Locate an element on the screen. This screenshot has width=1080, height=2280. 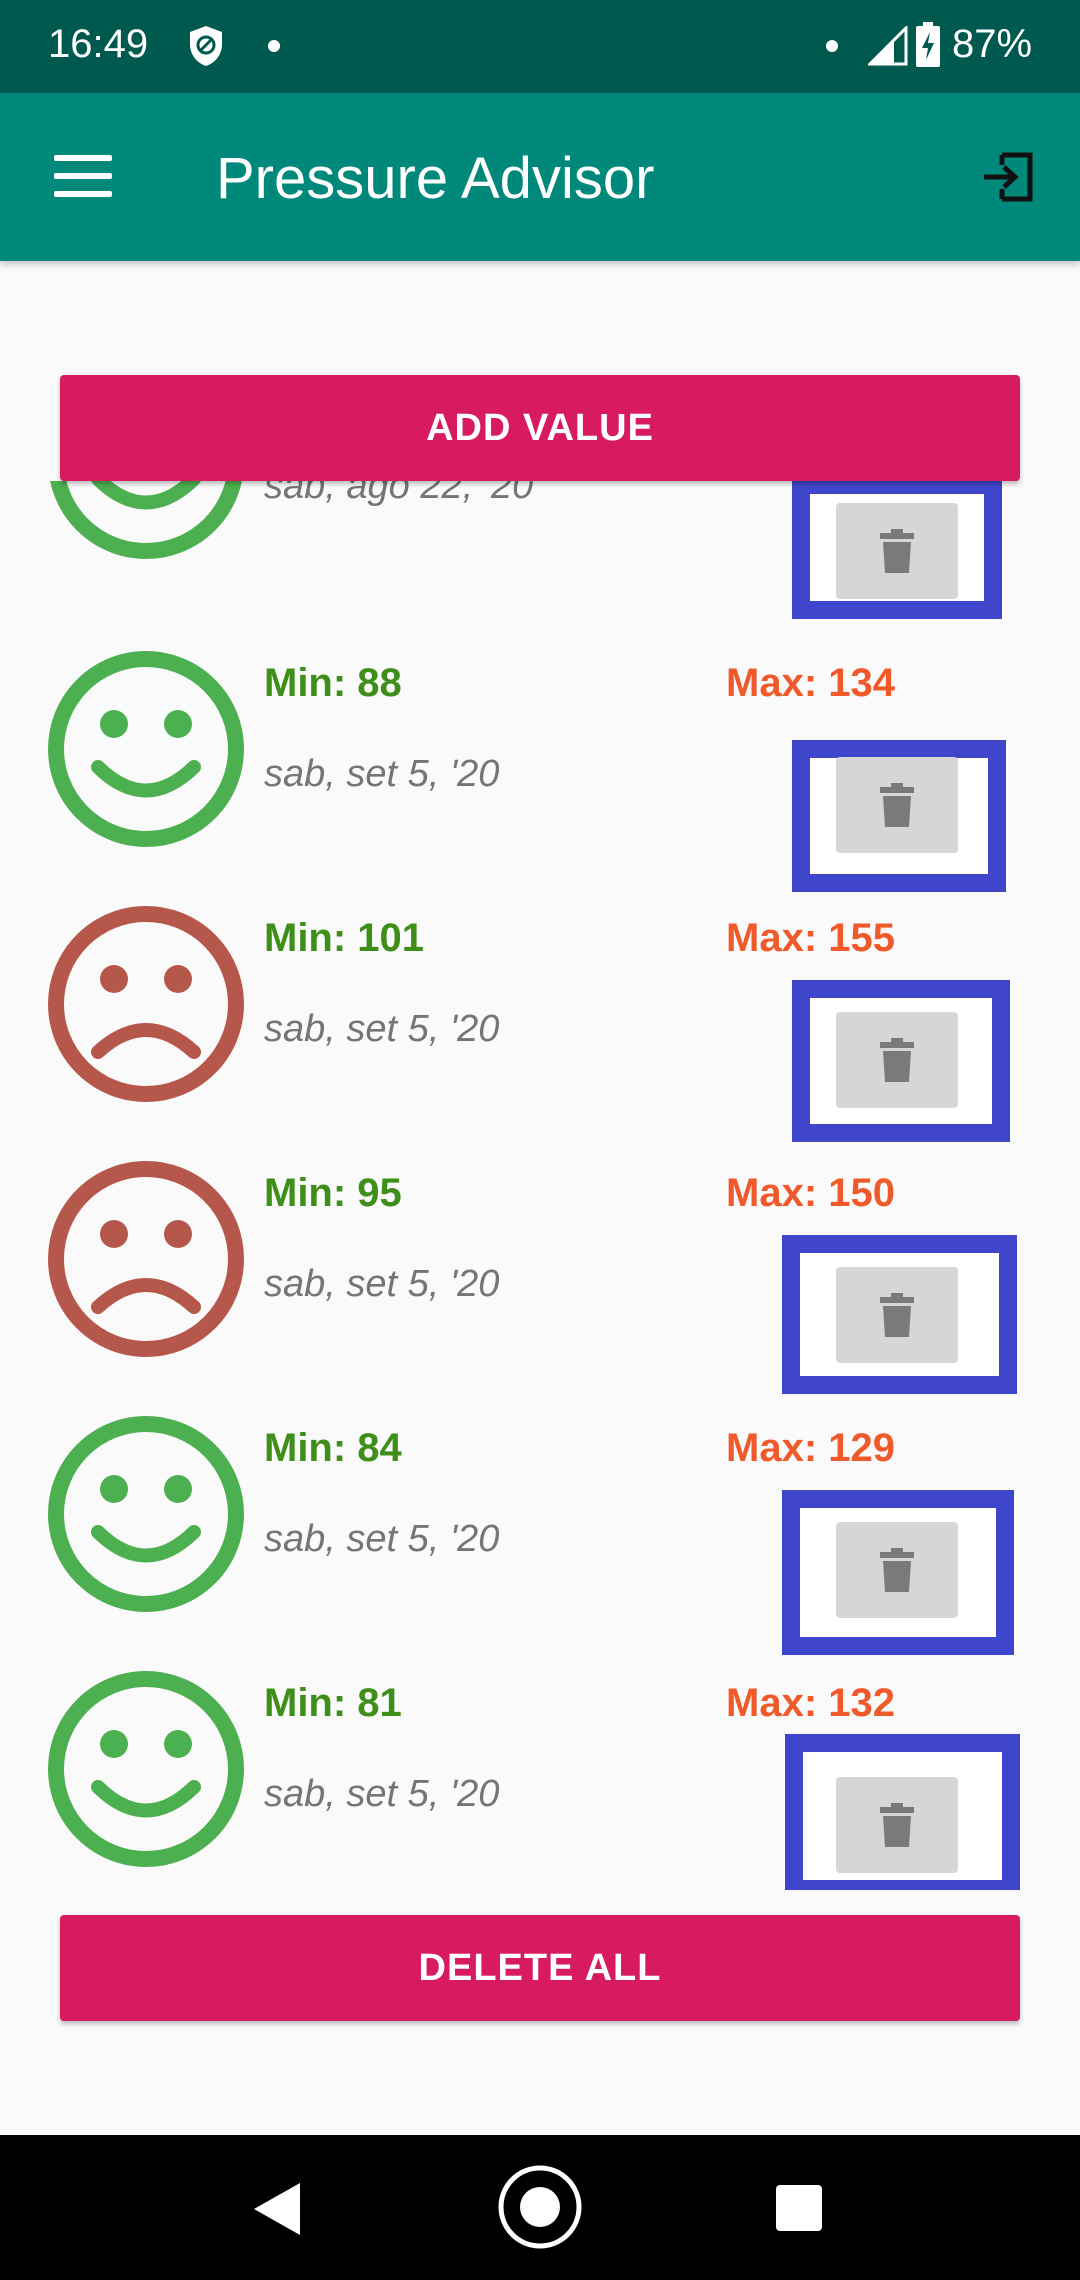
battery-percent: 87% is located at coordinates (992, 44).